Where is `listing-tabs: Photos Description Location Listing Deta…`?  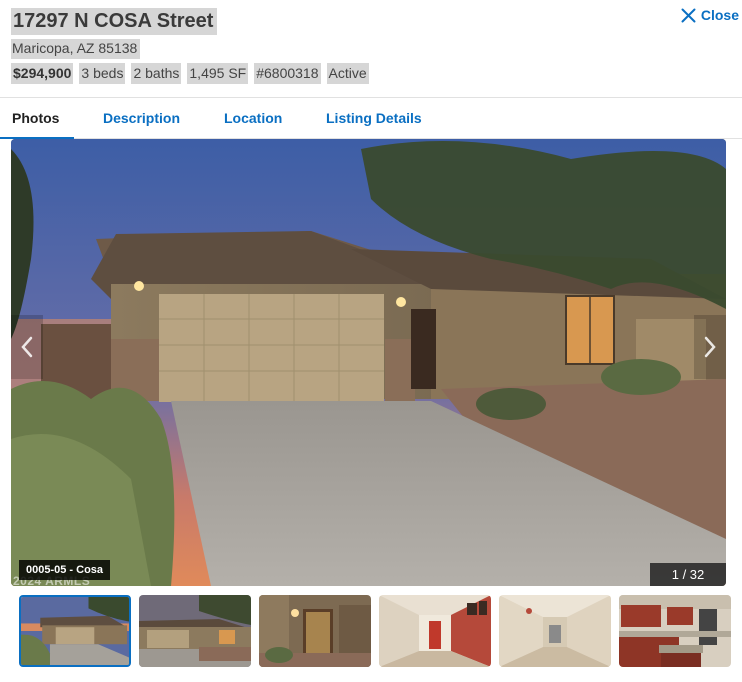
listing-tabs: Photos Description Location Listing Deta… is located at coordinates (371, 118).